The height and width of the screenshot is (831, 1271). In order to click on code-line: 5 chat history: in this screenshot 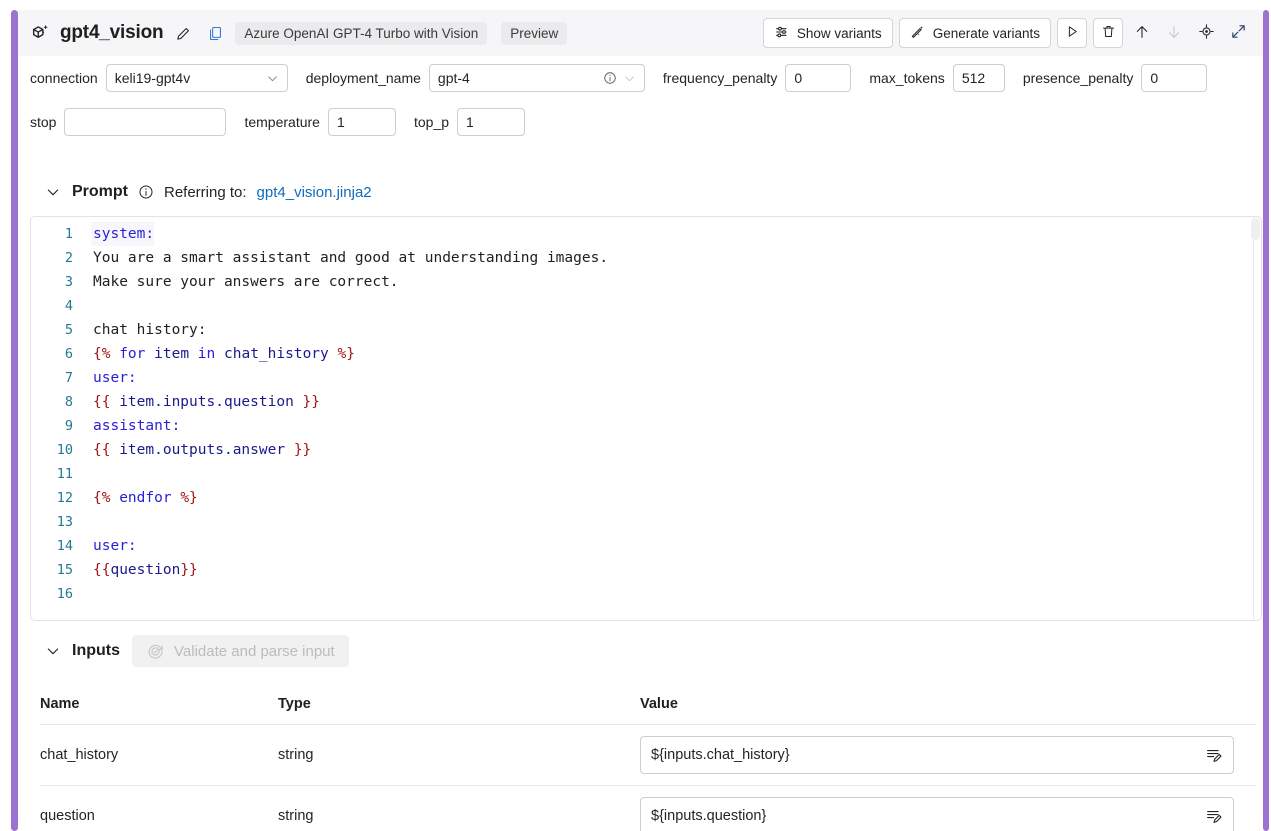, I will do `click(646, 330)`.